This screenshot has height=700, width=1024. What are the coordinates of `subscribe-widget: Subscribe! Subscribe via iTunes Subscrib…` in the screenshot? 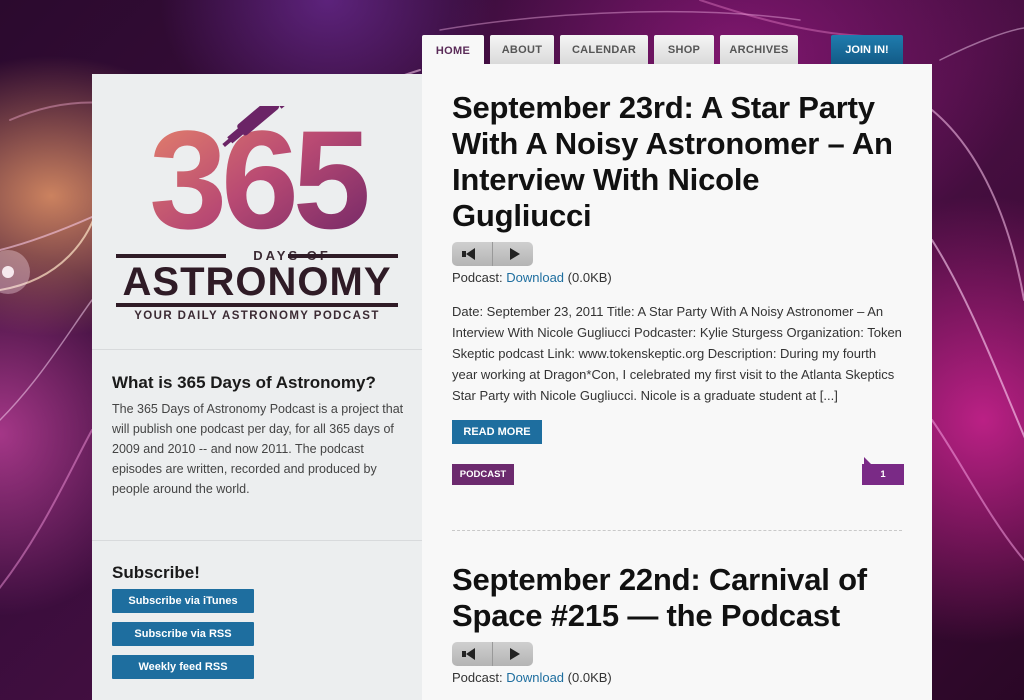 It's located at (183, 625).